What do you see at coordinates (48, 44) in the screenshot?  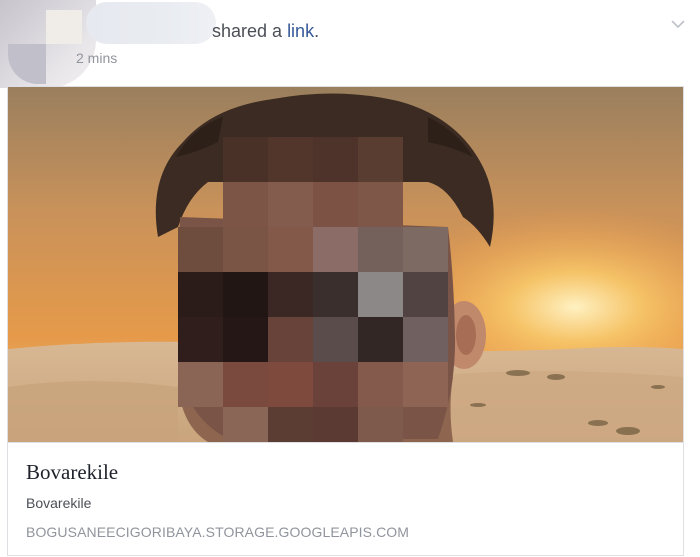 I see `avatar` at bounding box center [48, 44].